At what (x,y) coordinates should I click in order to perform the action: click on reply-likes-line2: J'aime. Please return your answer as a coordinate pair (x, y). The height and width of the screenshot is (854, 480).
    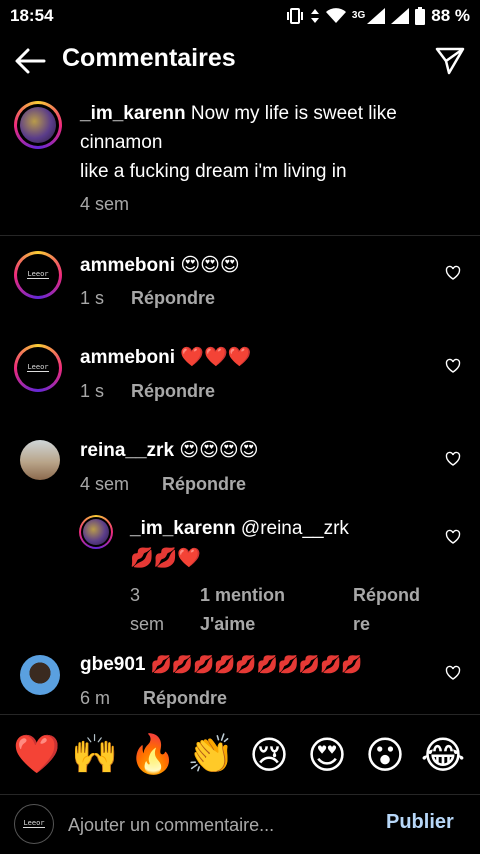
    Looking at the image, I should click on (228, 624).